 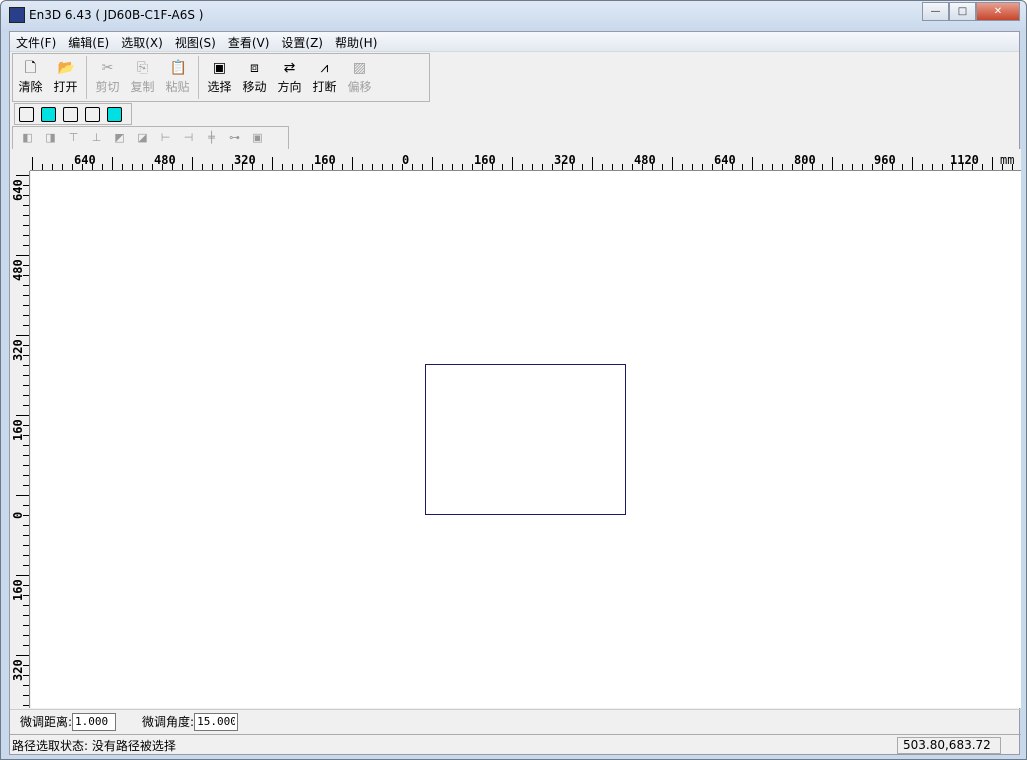 I want to click on toolbar-button-10: ⩘ 打断, so click(x=324, y=77).